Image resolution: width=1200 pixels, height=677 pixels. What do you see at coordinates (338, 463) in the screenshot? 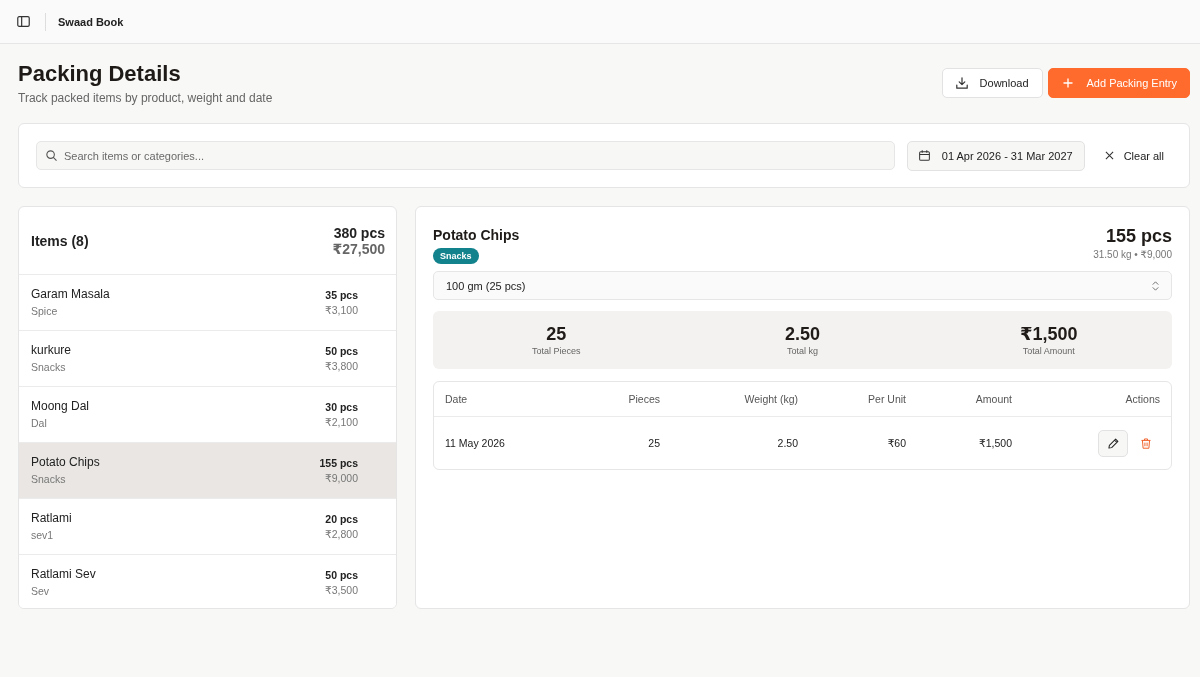
I see `item-pieces: 155 pcs` at bounding box center [338, 463].